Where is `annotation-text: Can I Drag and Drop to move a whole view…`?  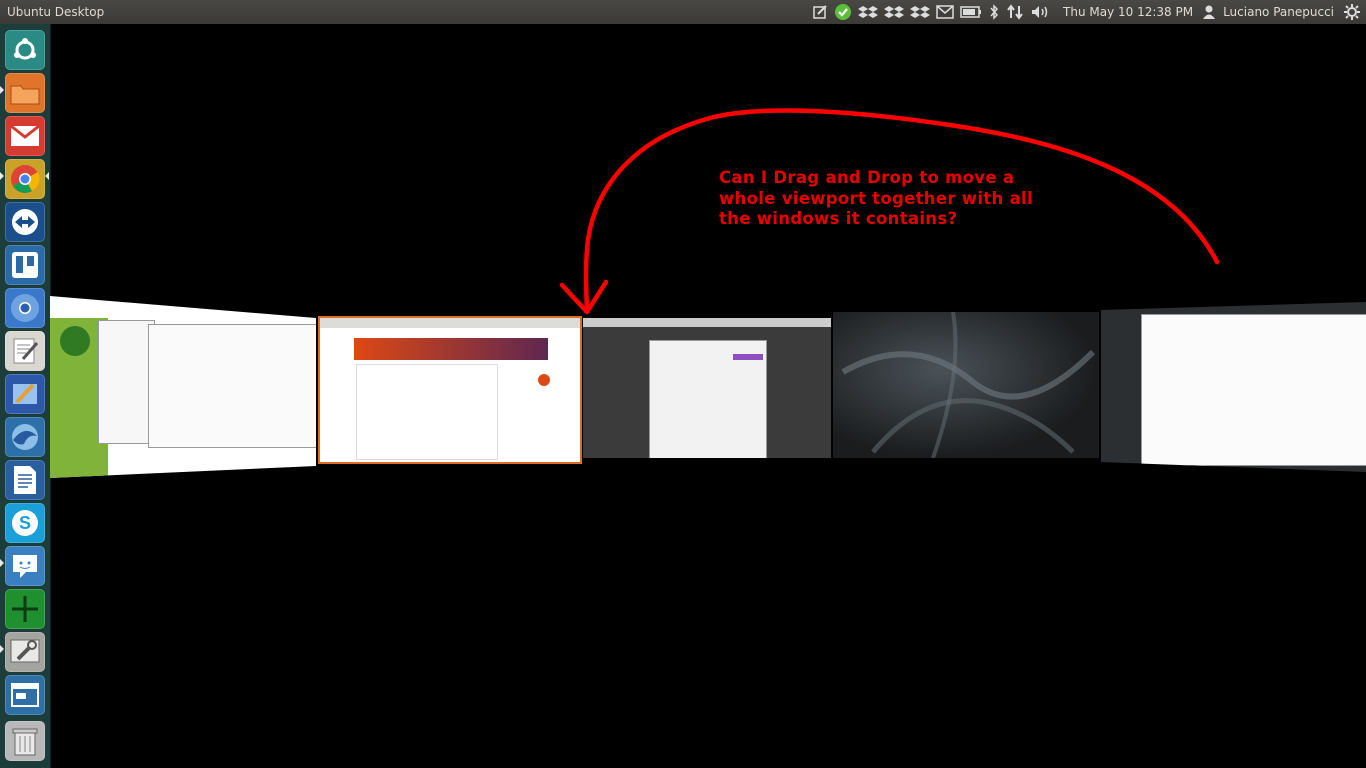 annotation-text: Can I Drag and Drop to move a whole view… is located at coordinates (876, 198).